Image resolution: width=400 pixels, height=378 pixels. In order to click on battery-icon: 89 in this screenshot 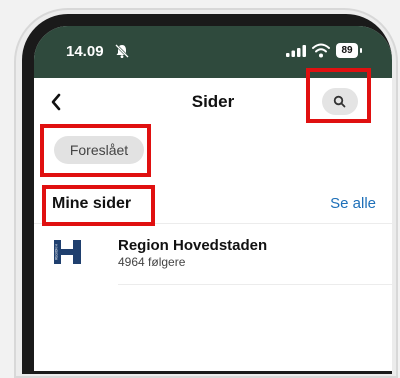, I will do `click(350, 50)`.